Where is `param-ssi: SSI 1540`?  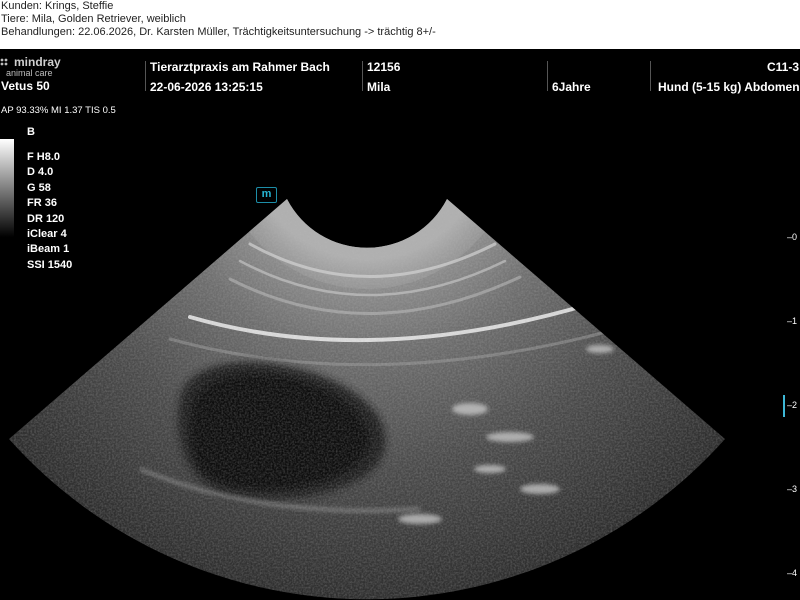 param-ssi: SSI 1540 is located at coordinates (50, 264).